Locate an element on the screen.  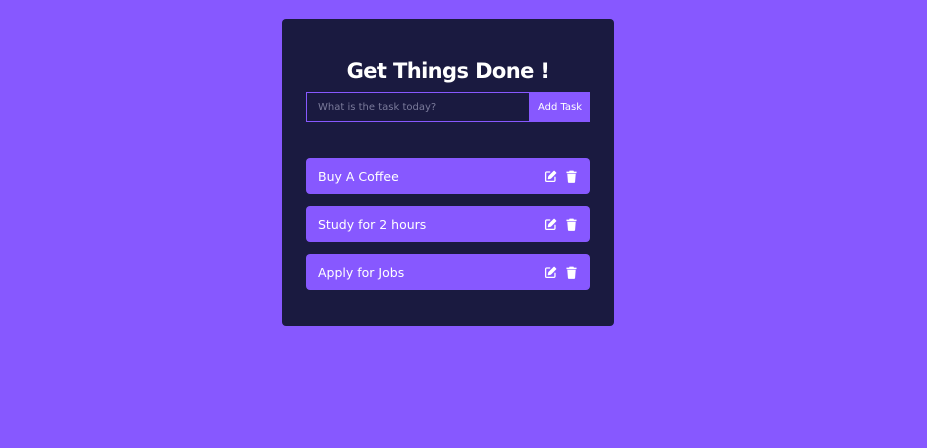
todo-item: Buy A Coffee is located at coordinates (448, 176).